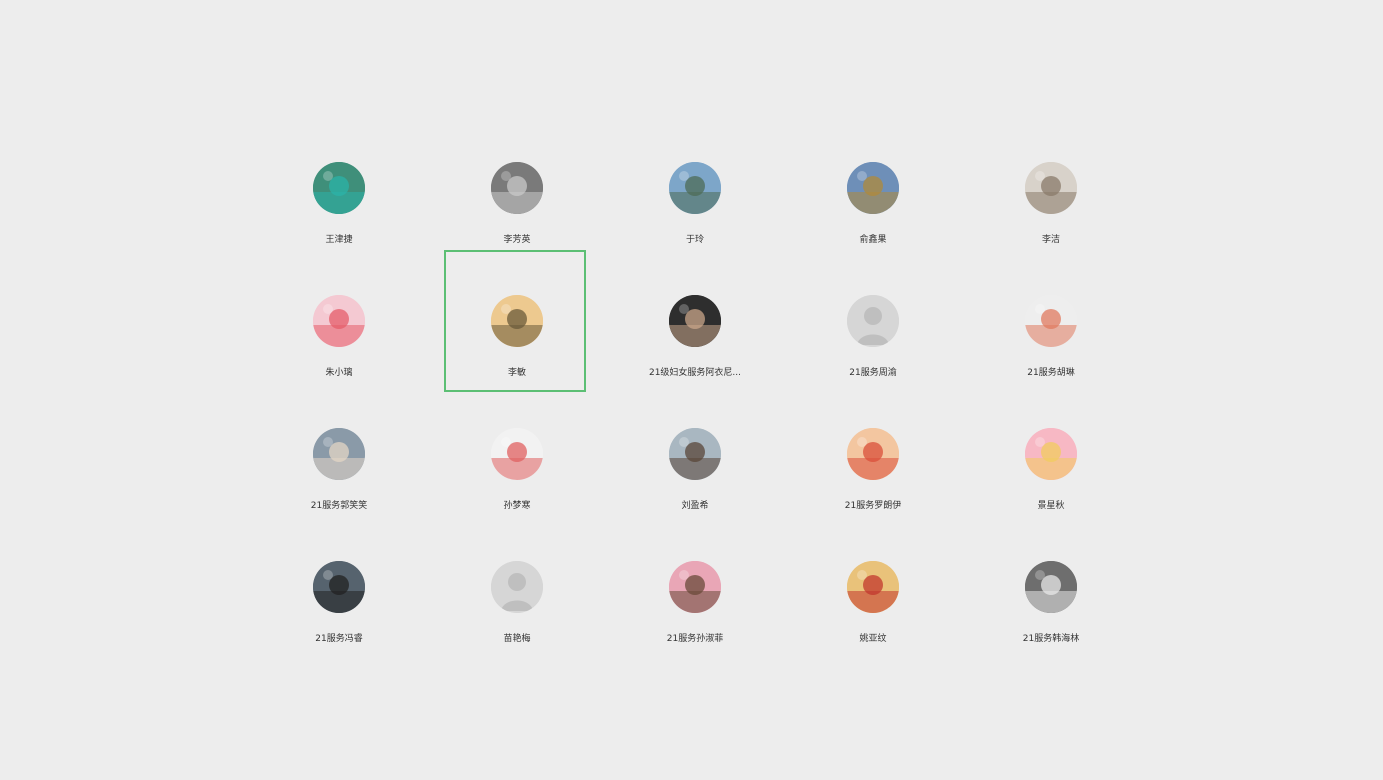  I want to click on contact-name: 21服务孙淑菲, so click(695, 639).